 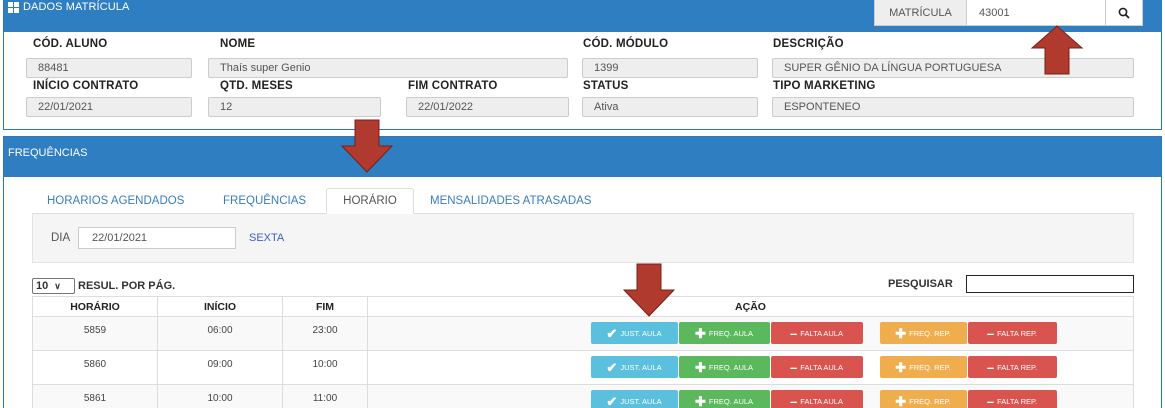 I want to click on cod-aluno-field: 88481, so click(x=109, y=68).